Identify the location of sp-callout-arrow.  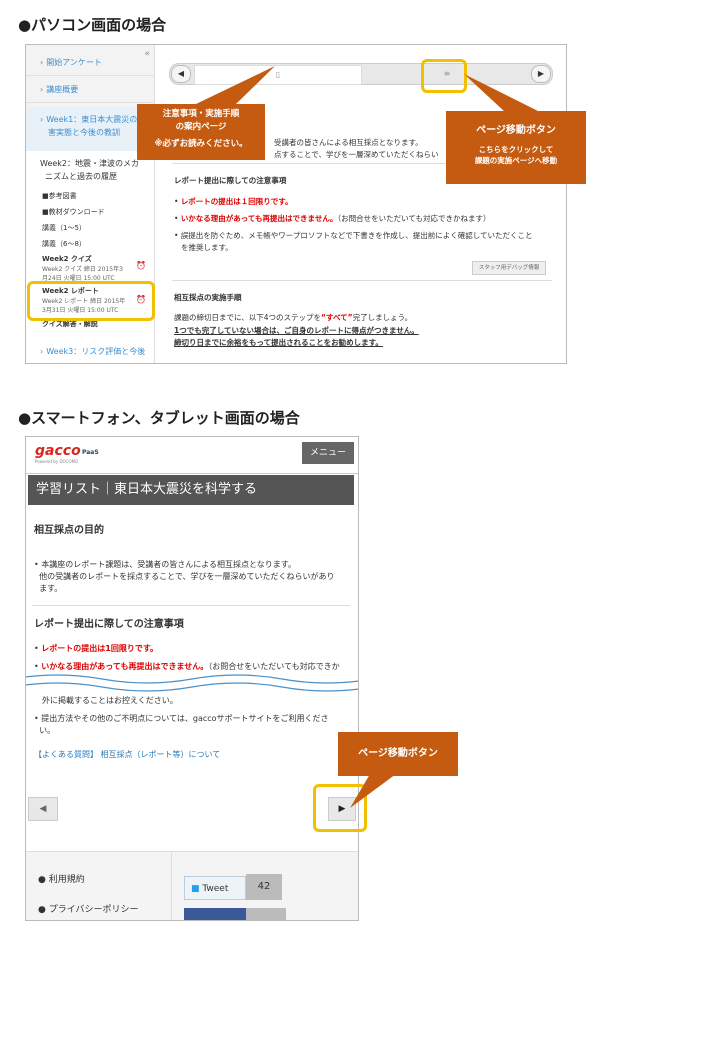
(373, 791).